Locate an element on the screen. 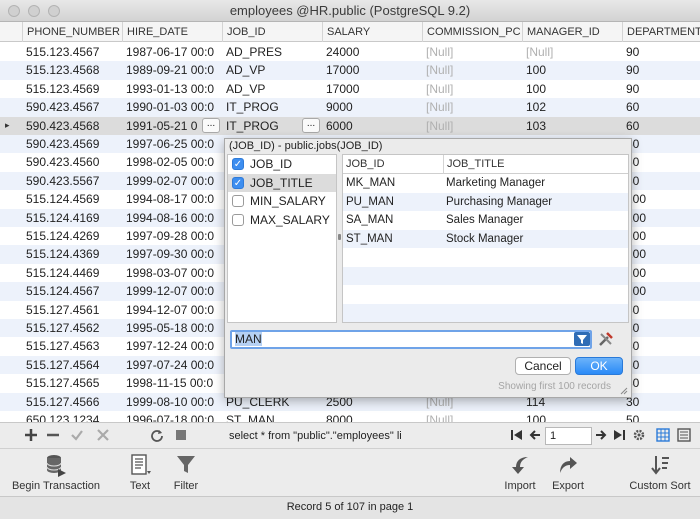 This screenshot has width=700, height=519. table-cell: 60 is located at coordinates (661, 181).